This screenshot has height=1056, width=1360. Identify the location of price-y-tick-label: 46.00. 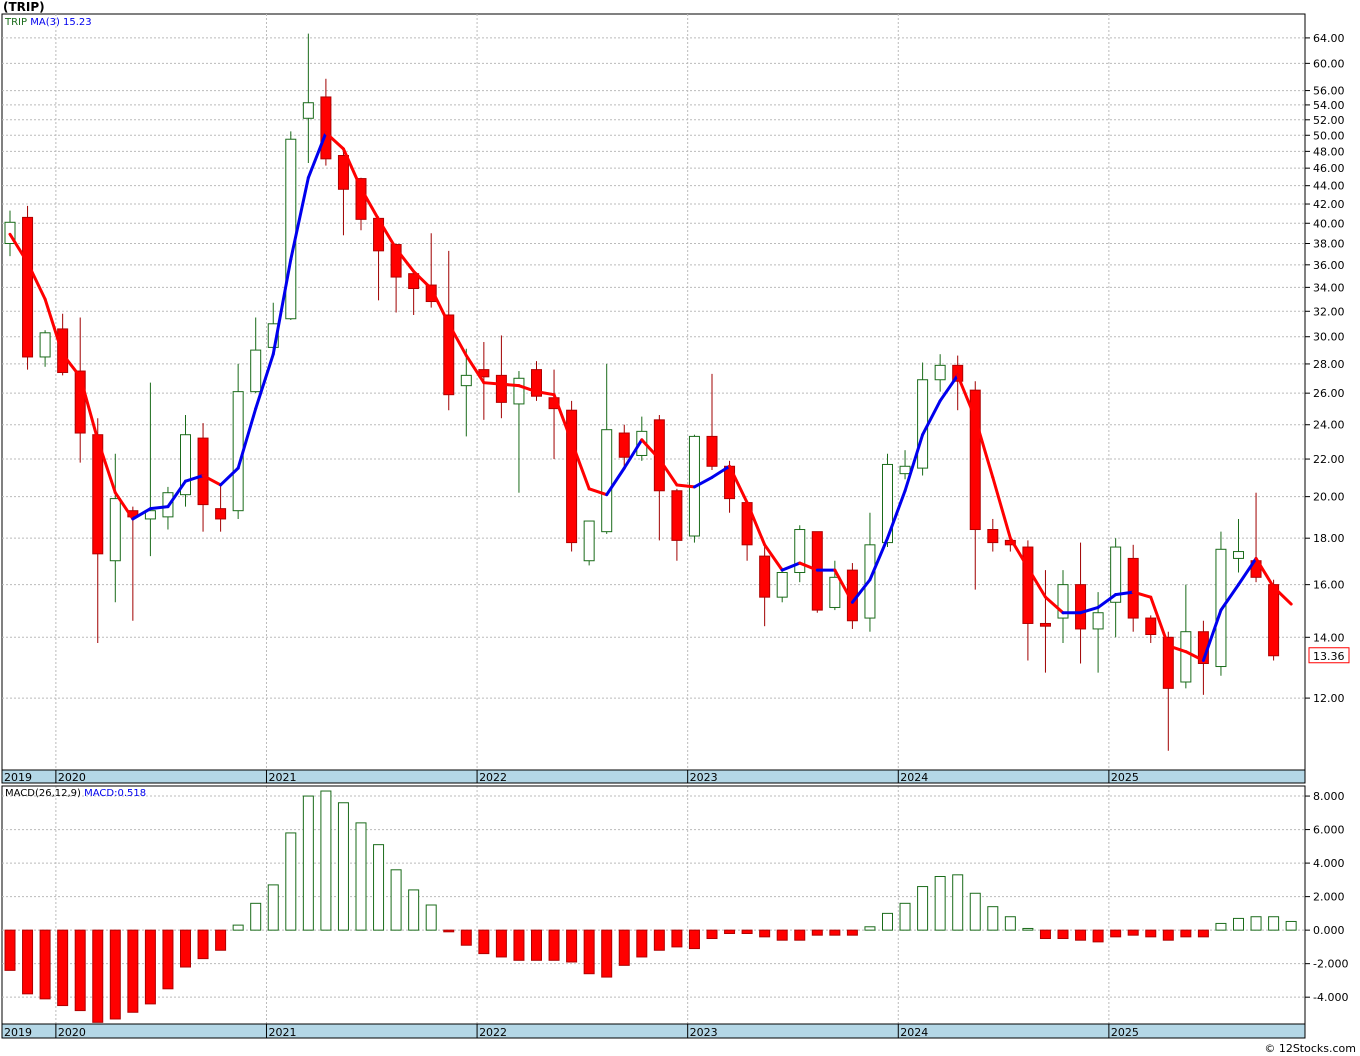
(1329, 168).